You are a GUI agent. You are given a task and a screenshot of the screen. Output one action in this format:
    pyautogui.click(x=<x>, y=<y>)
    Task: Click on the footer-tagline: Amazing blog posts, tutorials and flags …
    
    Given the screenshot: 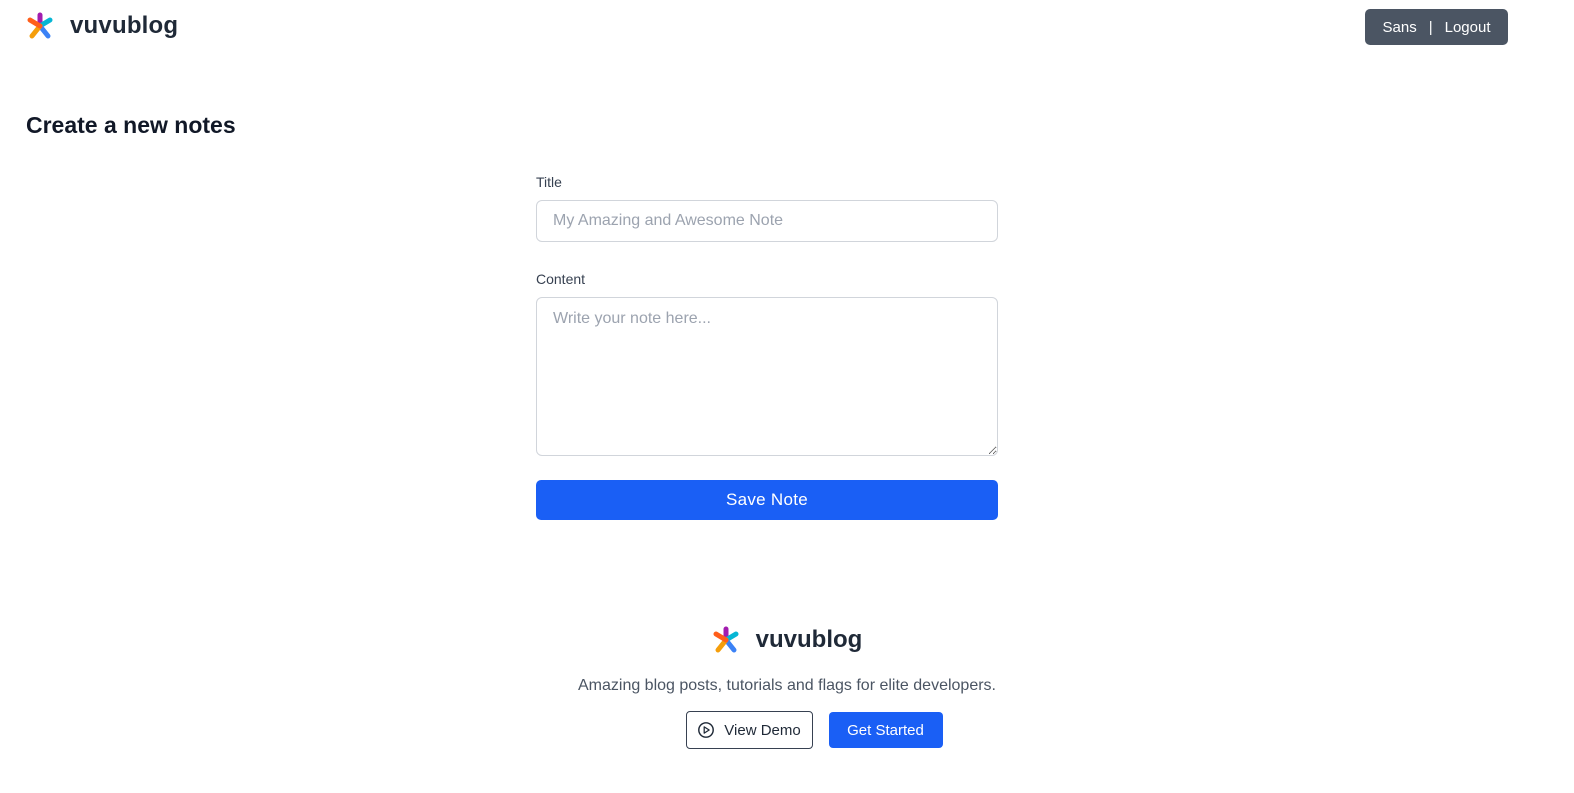 What is the action you would take?
    pyautogui.click(x=786, y=685)
    